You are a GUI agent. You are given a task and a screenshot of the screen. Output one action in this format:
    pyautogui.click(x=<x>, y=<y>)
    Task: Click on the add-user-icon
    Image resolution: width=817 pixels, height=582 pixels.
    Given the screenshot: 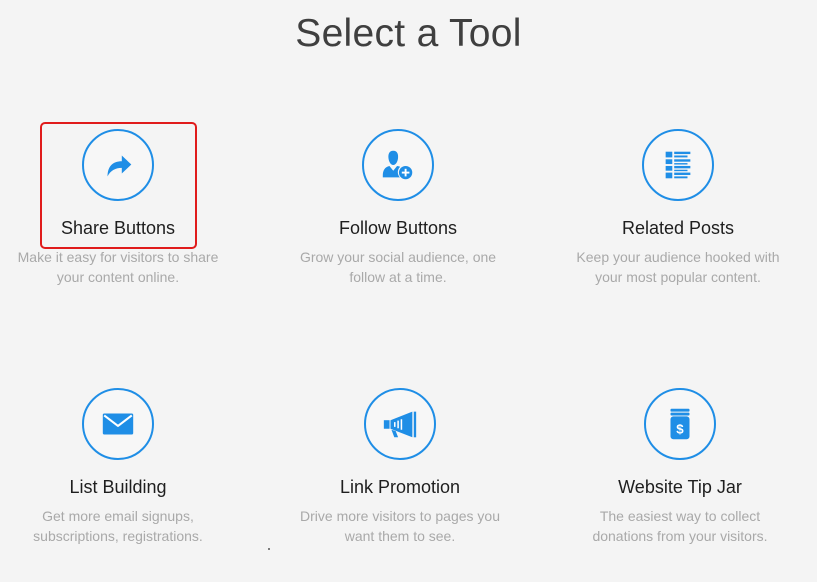 What is the action you would take?
    pyautogui.click(x=397, y=165)
    